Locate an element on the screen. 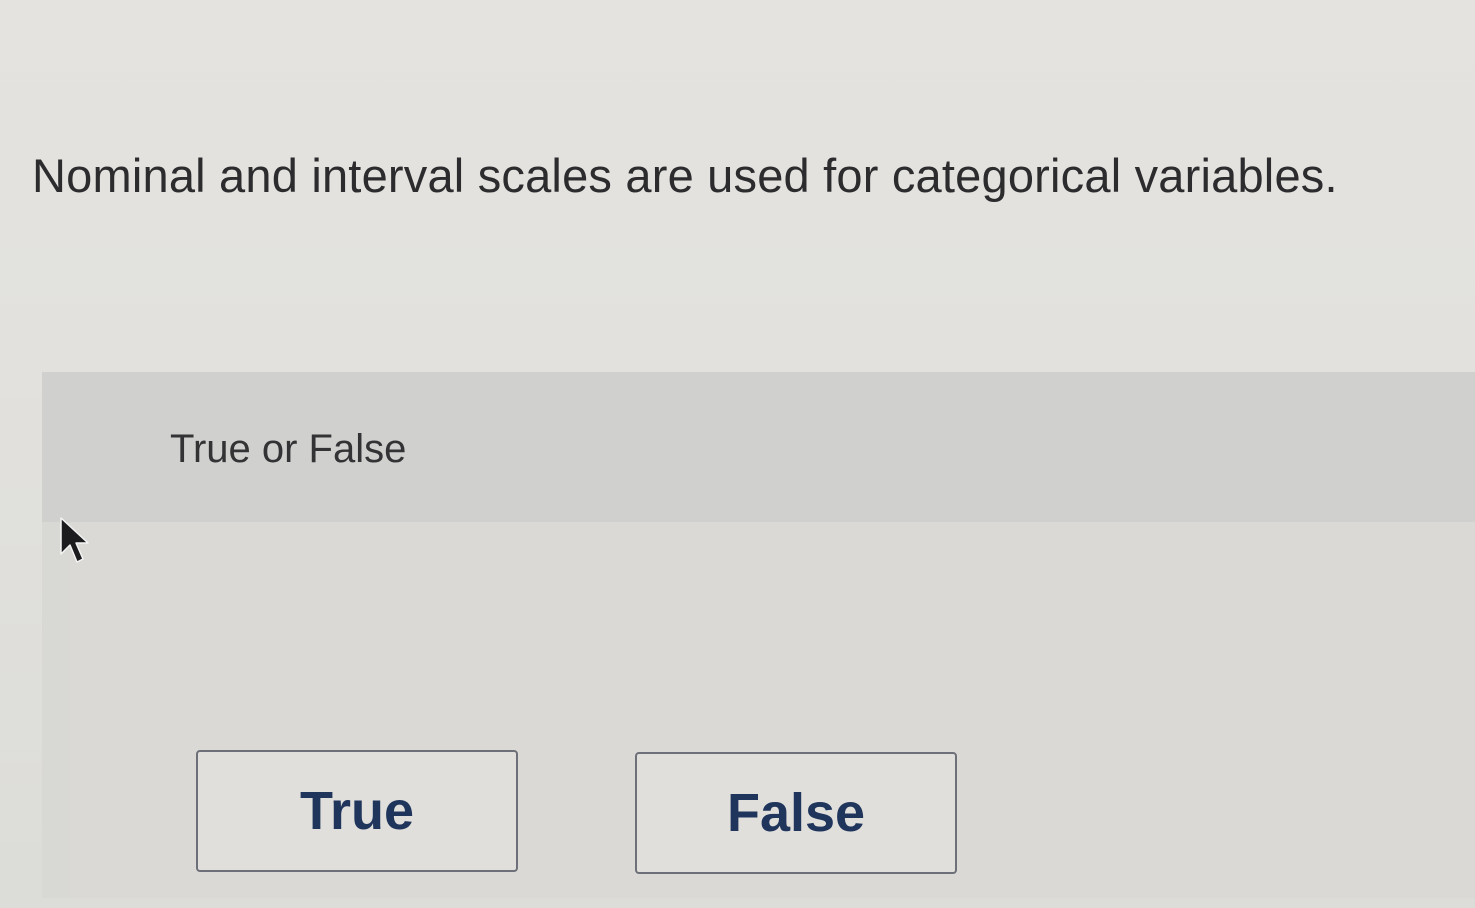 The width and height of the screenshot is (1475, 908). false-button: False is located at coordinates (796, 813).